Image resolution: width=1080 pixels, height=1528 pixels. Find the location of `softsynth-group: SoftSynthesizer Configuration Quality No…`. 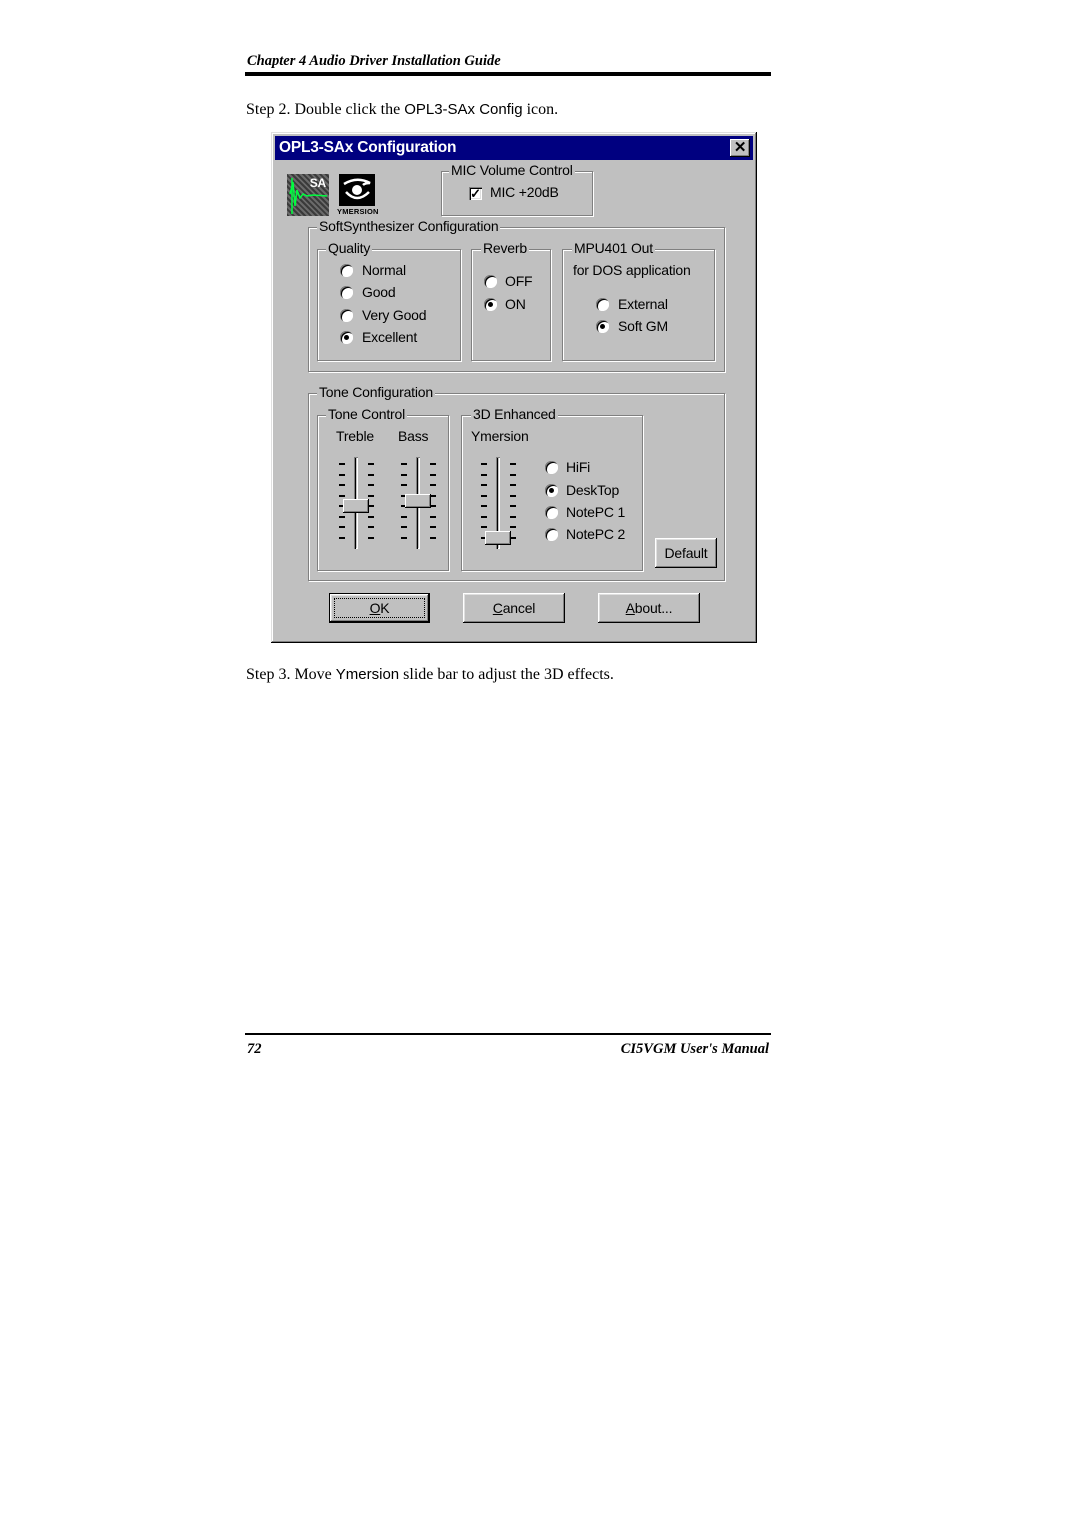

softsynth-group: SoftSynthesizer Configuration Quality No… is located at coordinates (516, 295).